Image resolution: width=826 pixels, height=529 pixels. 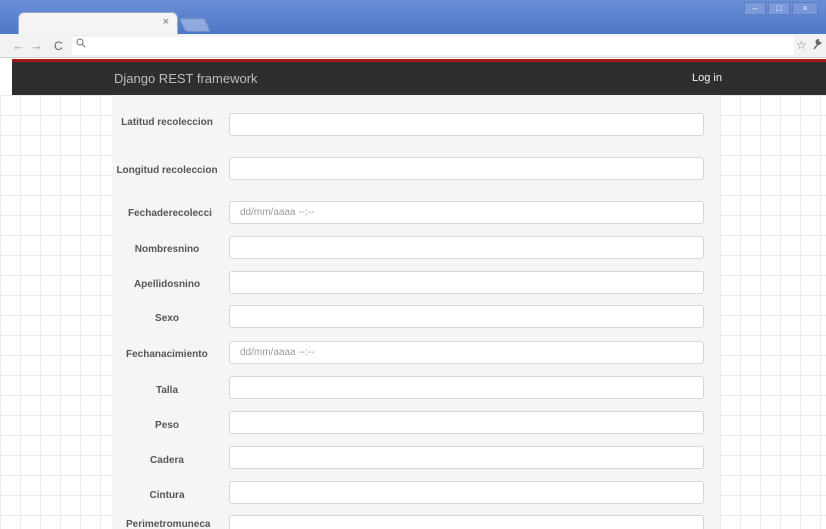 What do you see at coordinates (81, 43) in the screenshot?
I see `search-icon` at bounding box center [81, 43].